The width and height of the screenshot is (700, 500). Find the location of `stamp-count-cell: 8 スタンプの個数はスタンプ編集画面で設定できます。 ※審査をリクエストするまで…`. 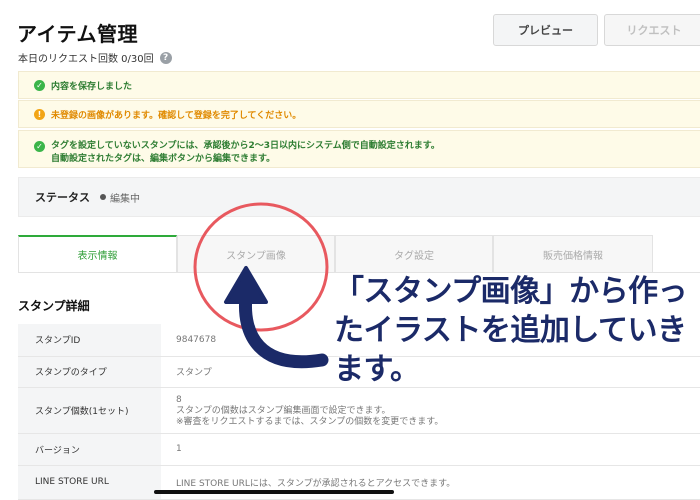

stamp-count-cell: 8 スタンプの個数はスタンプ編集画面で設定できます。 ※審査をリクエストするまで… is located at coordinates (430, 410).